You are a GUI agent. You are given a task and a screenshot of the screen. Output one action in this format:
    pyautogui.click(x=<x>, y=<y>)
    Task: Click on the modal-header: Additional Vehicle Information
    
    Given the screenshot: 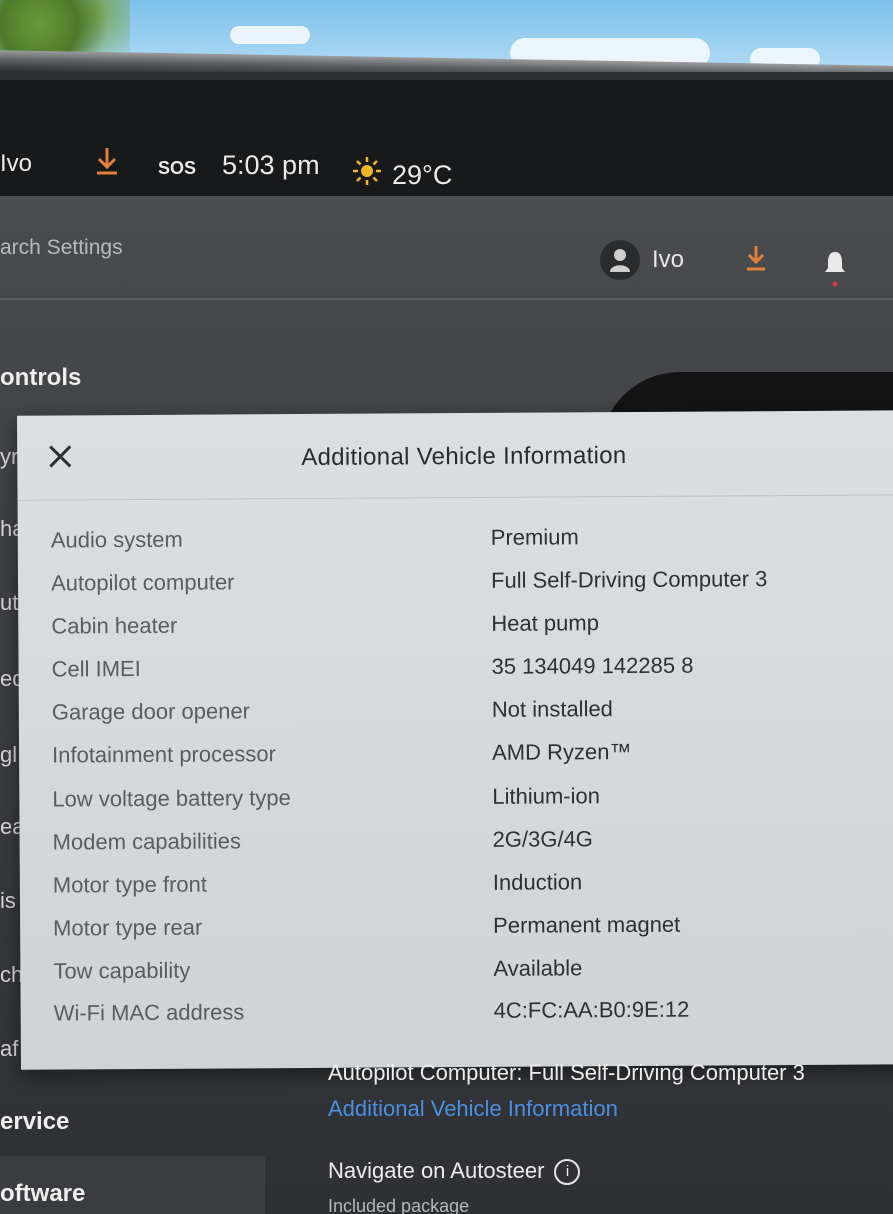 What is the action you would take?
    pyautogui.click(x=455, y=455)
    